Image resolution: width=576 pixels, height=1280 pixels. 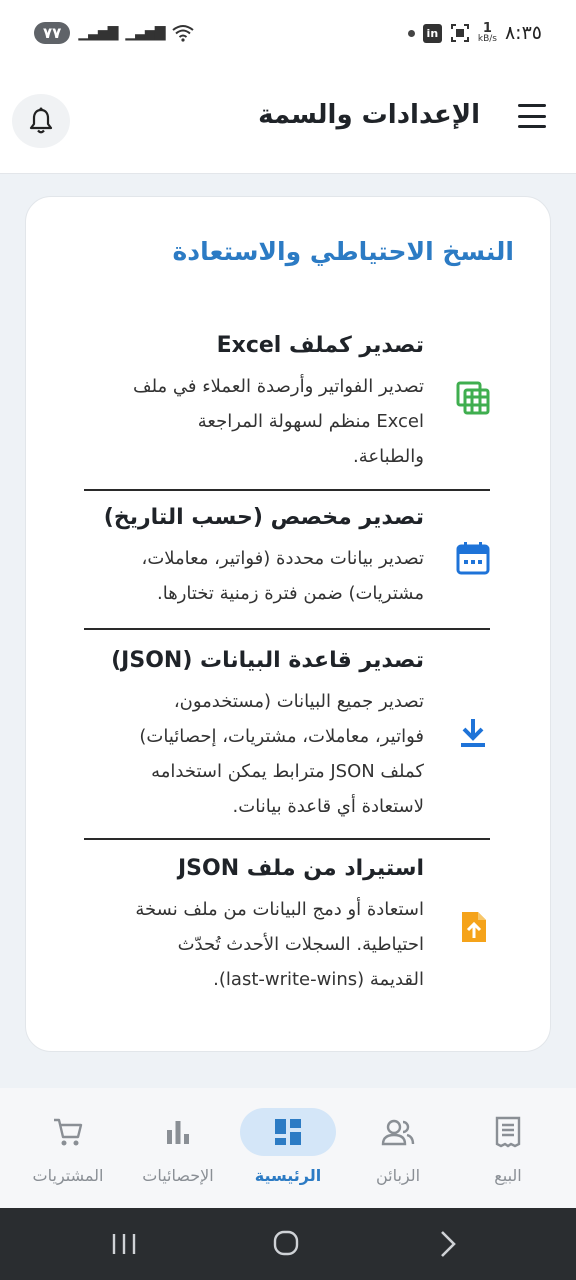 I want to click on spreadsheet-icon, so click(x=473, y=398).